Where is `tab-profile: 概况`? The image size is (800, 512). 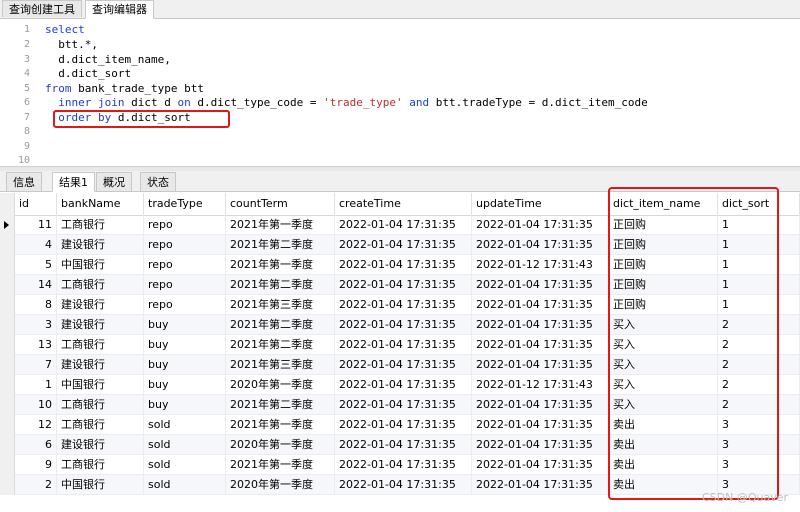 tab-profile: 概况 is located at coordinates (114, 181).